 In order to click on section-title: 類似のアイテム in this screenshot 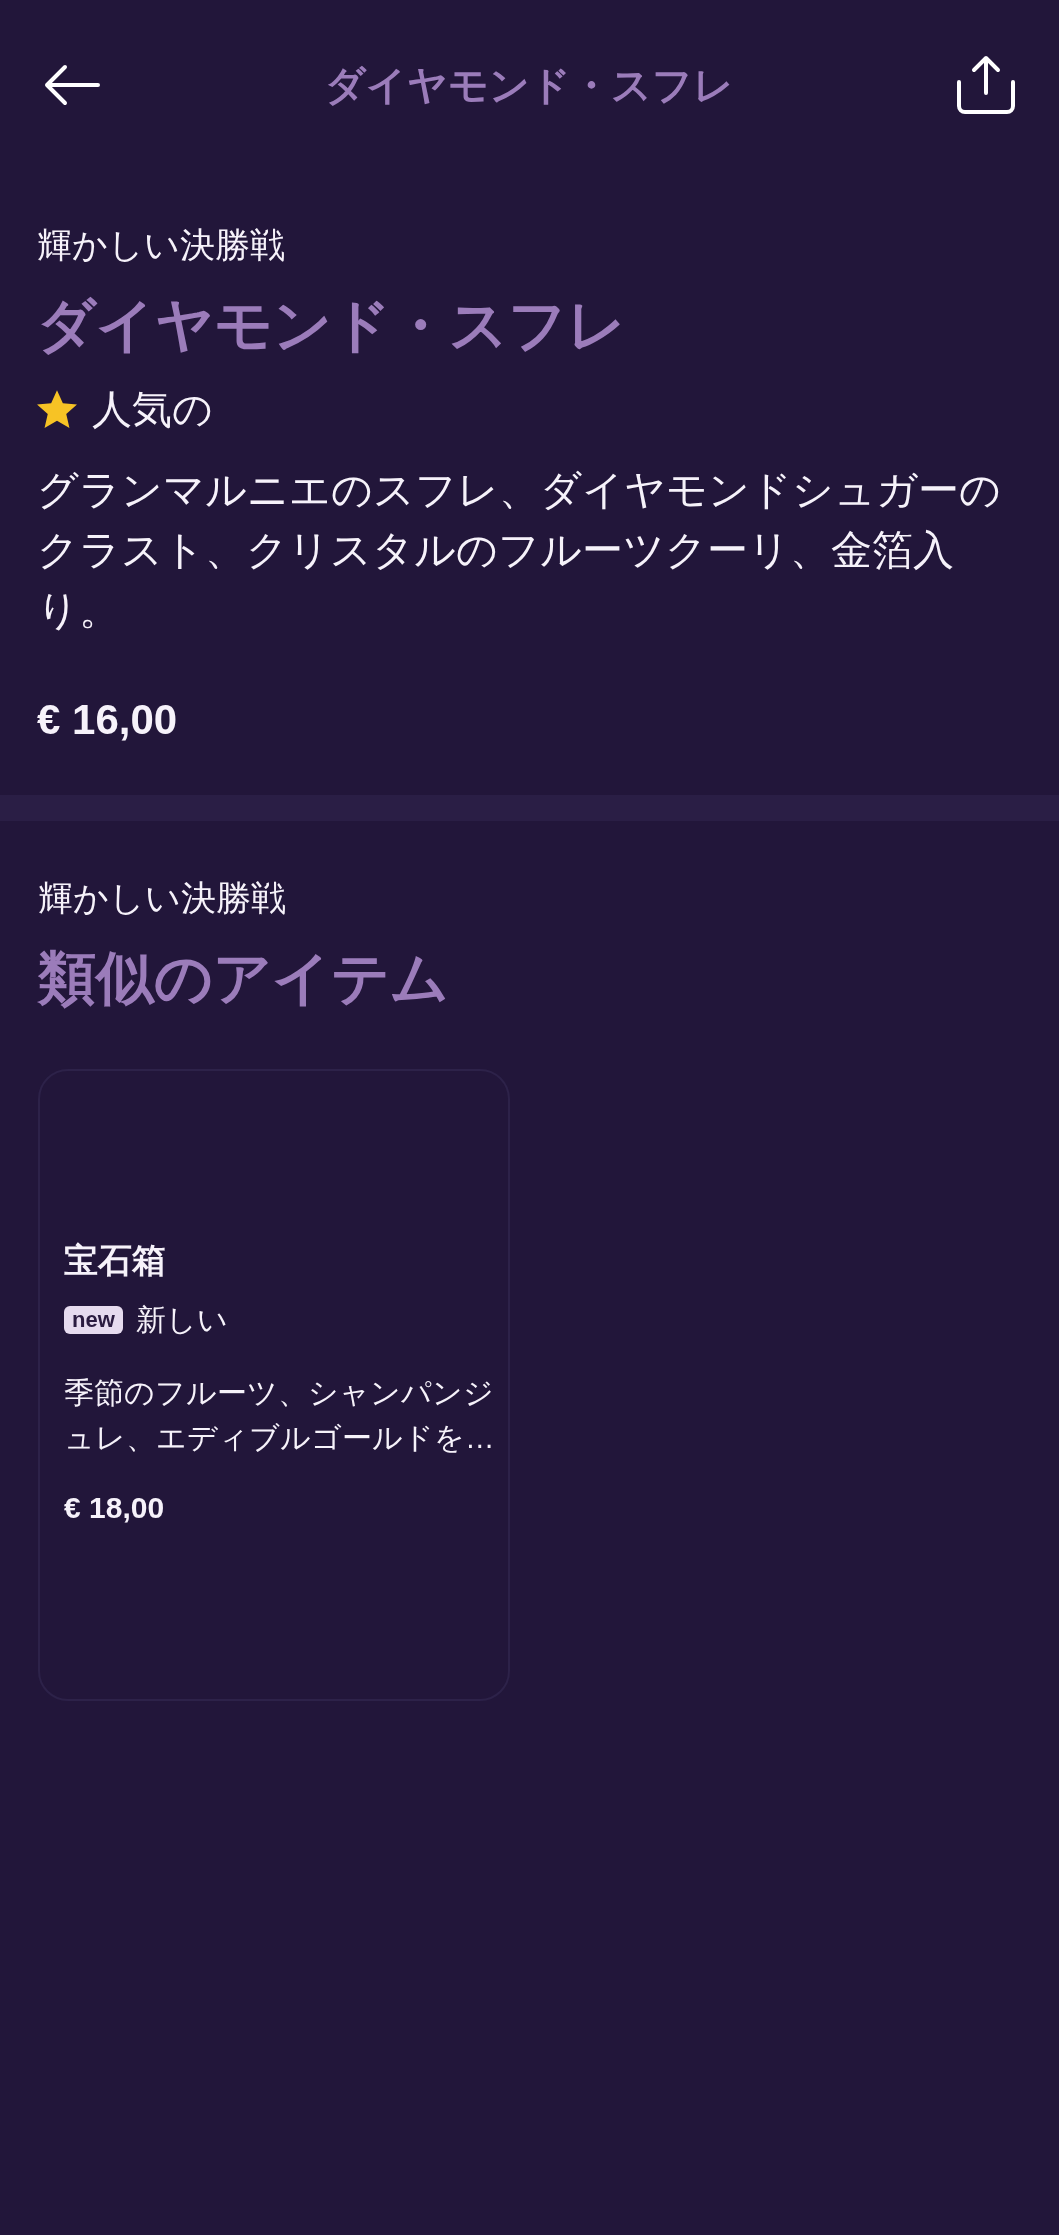, I will do `click(244, 978)`.